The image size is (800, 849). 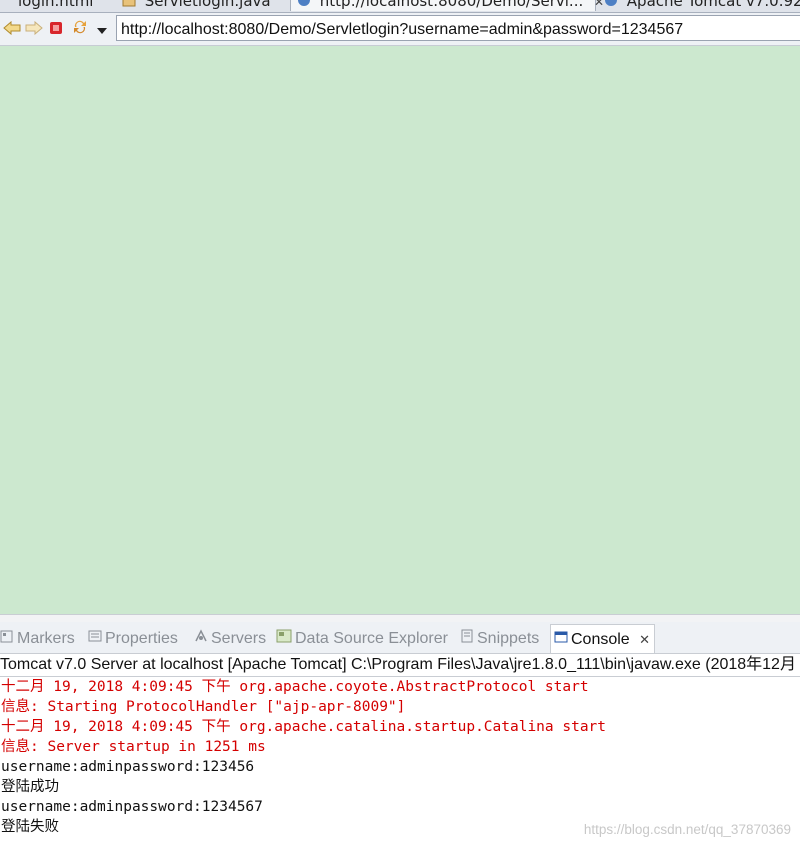 What do you see at coordinates (201, 639) in the screenshot?
I see `servers-icon` at bounding box center [201, 639].